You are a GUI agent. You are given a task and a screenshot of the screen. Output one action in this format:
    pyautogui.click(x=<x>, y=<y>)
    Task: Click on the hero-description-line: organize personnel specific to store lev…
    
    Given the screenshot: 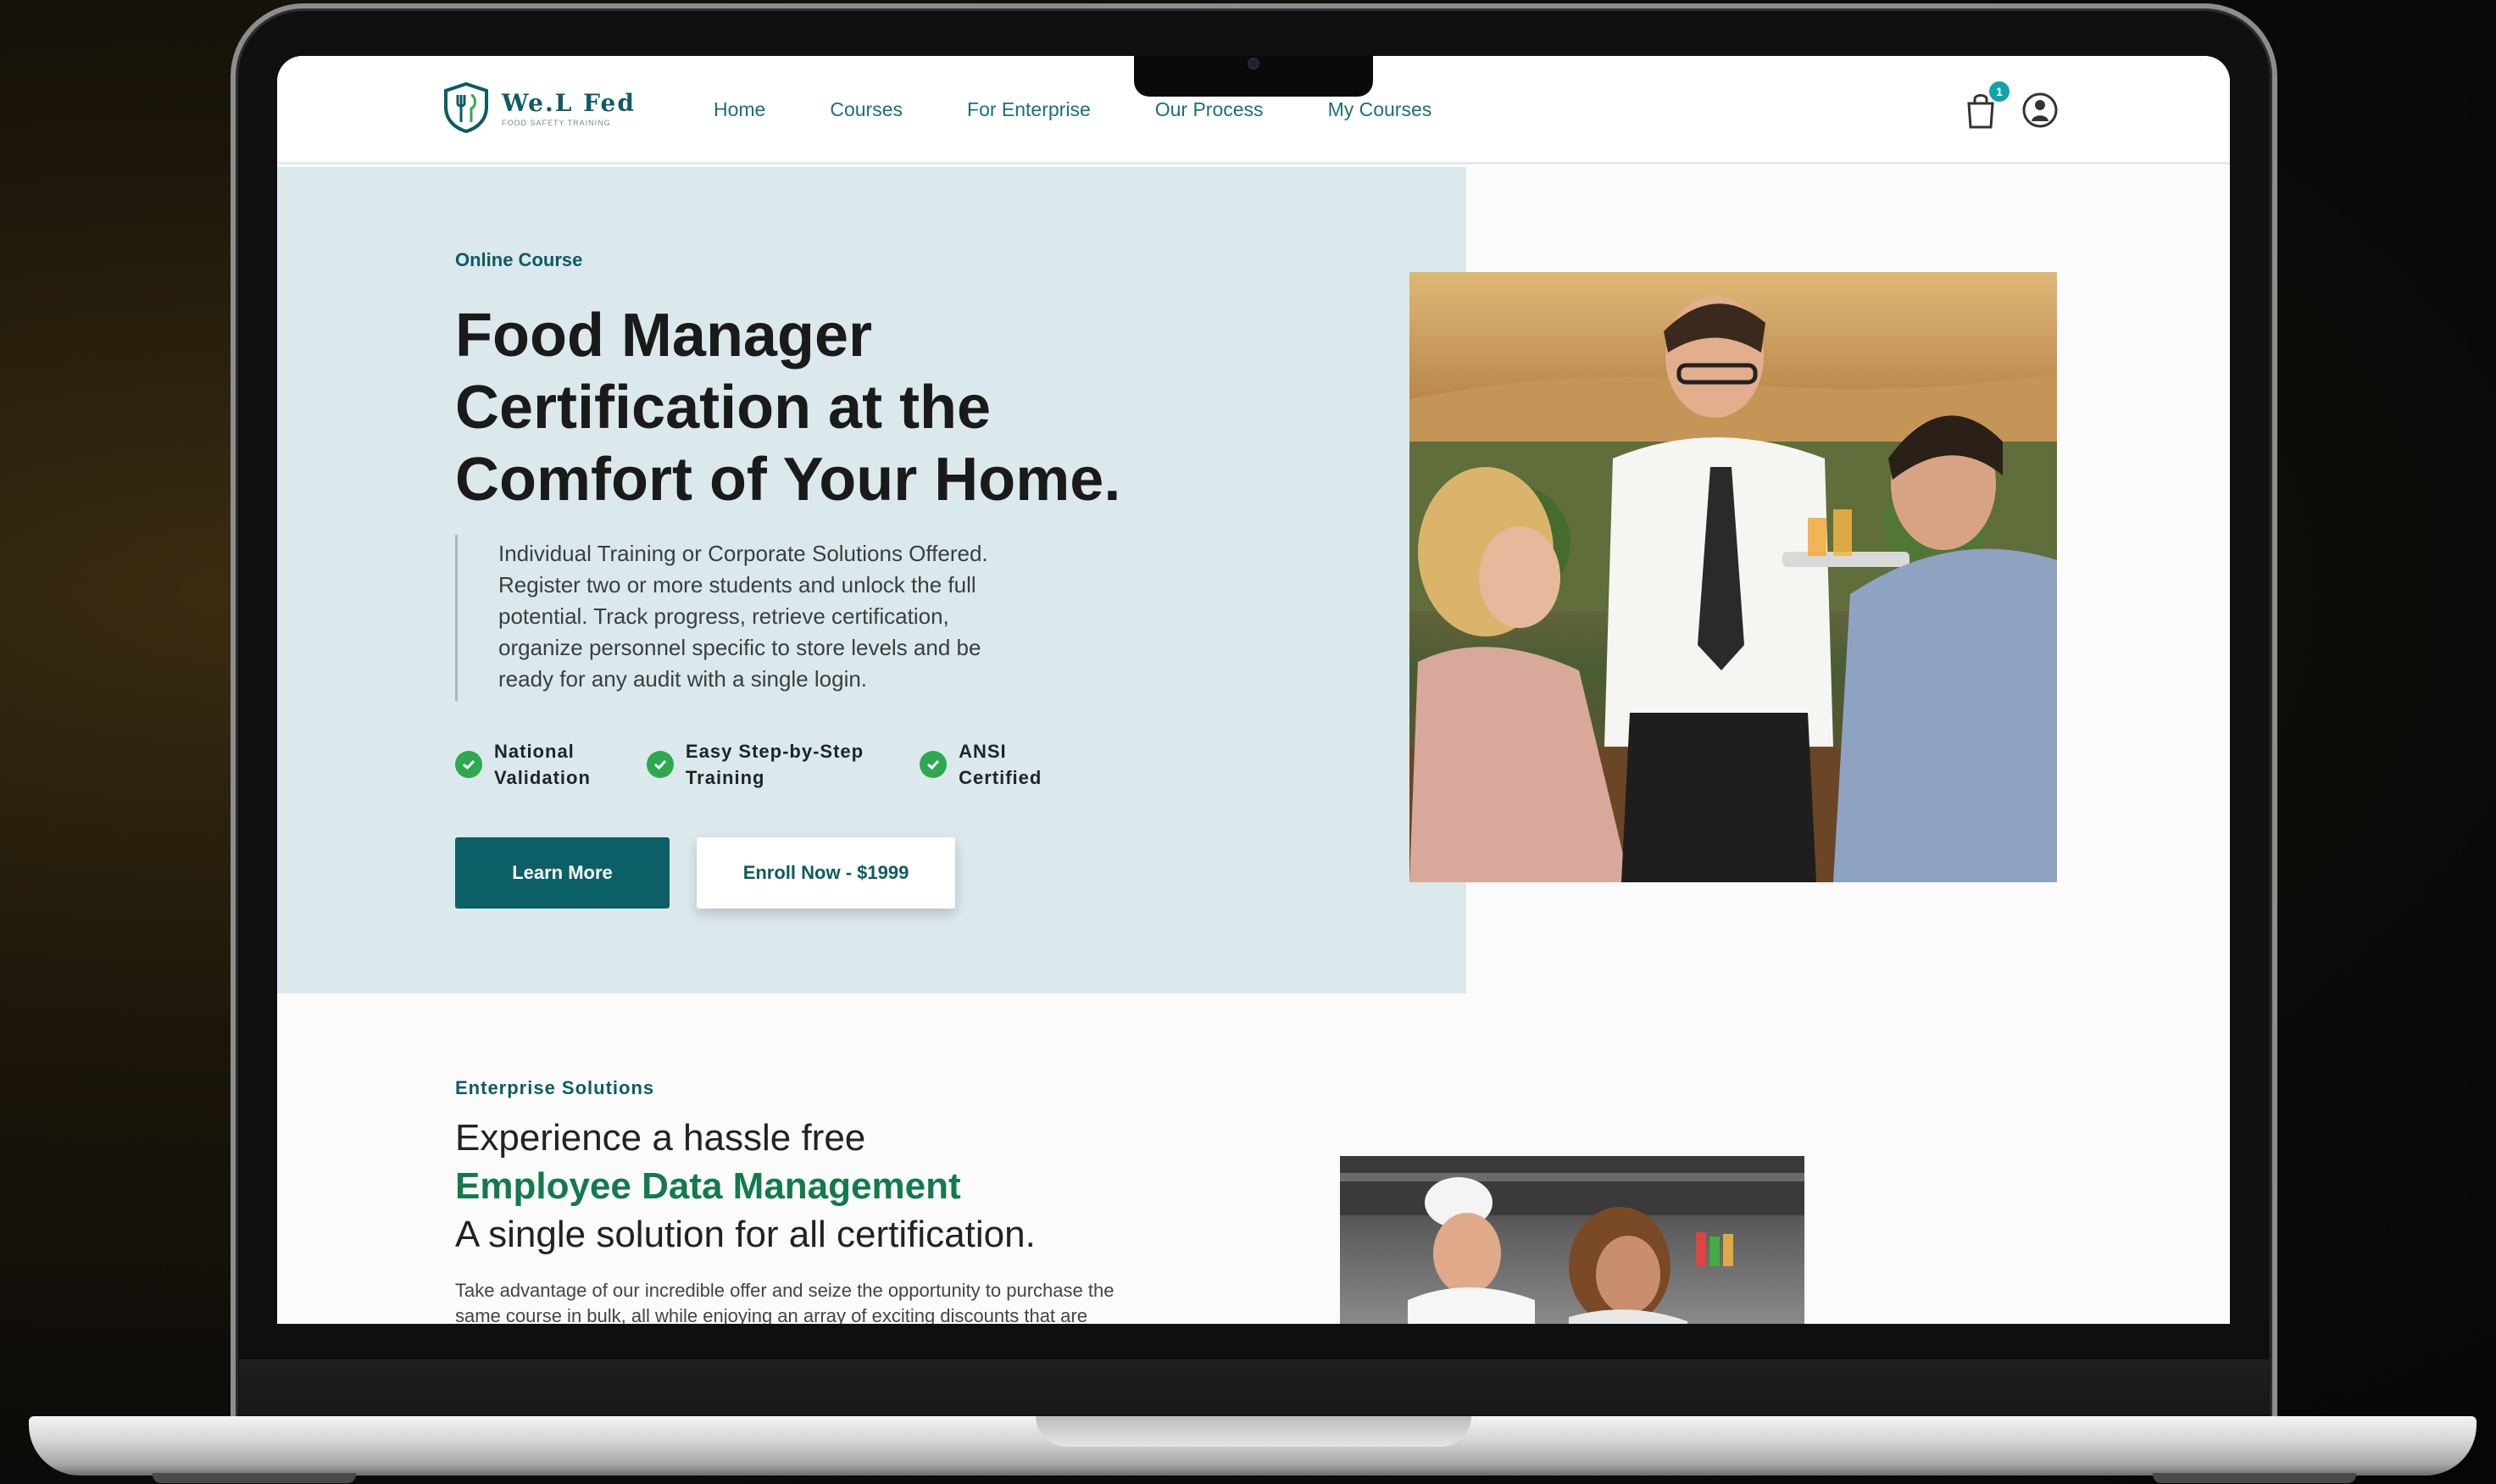 What is the action you would take?
    pyautogui.click(x=739, y=648)
    